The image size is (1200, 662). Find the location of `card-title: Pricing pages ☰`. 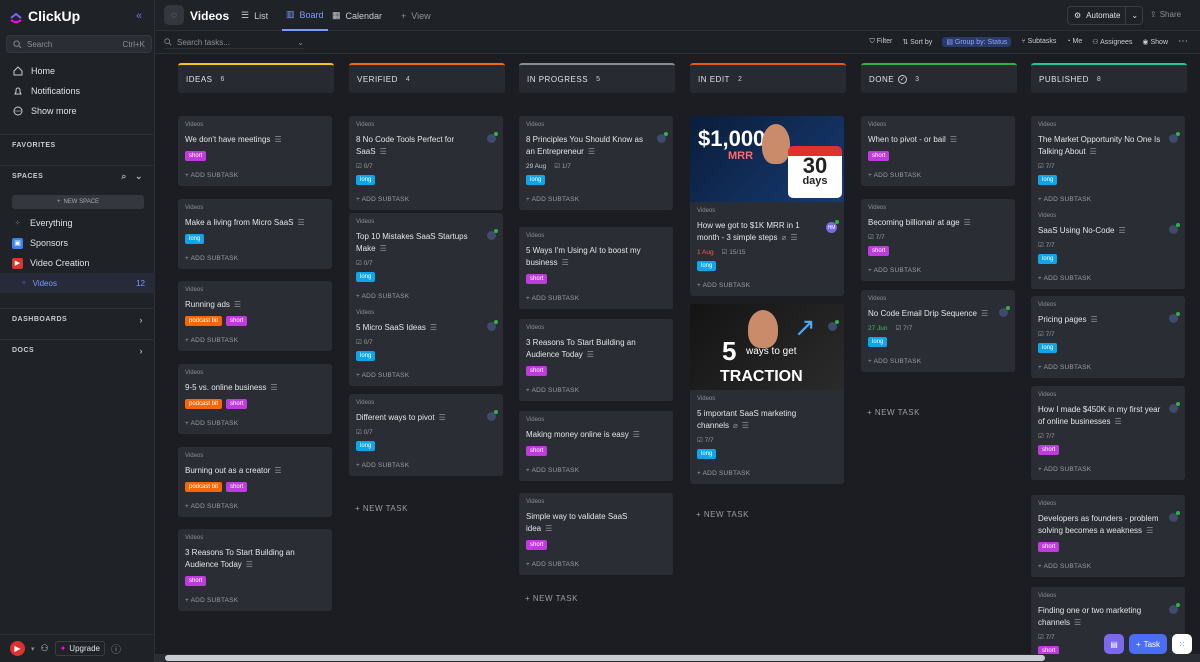

card-title: Pricing pages ☰ is located at coordinates (1108, 320).